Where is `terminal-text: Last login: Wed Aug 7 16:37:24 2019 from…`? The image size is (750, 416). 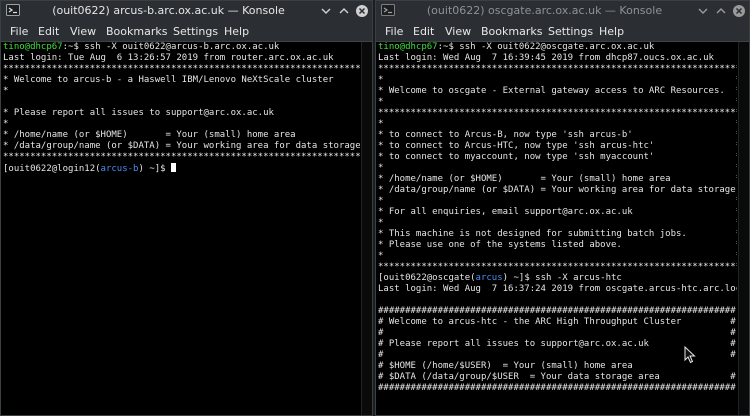 terminal-text: Last login: Wed Aug 7 16:37:24 2019 from… is located at coordinates (557, 289).